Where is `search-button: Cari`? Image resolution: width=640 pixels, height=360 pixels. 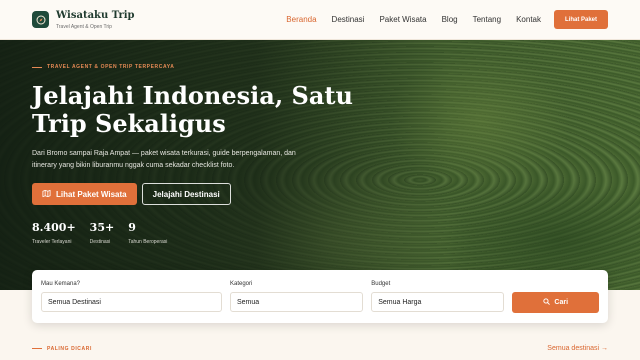
search-button: Cari is located at coordinates (555, 302).